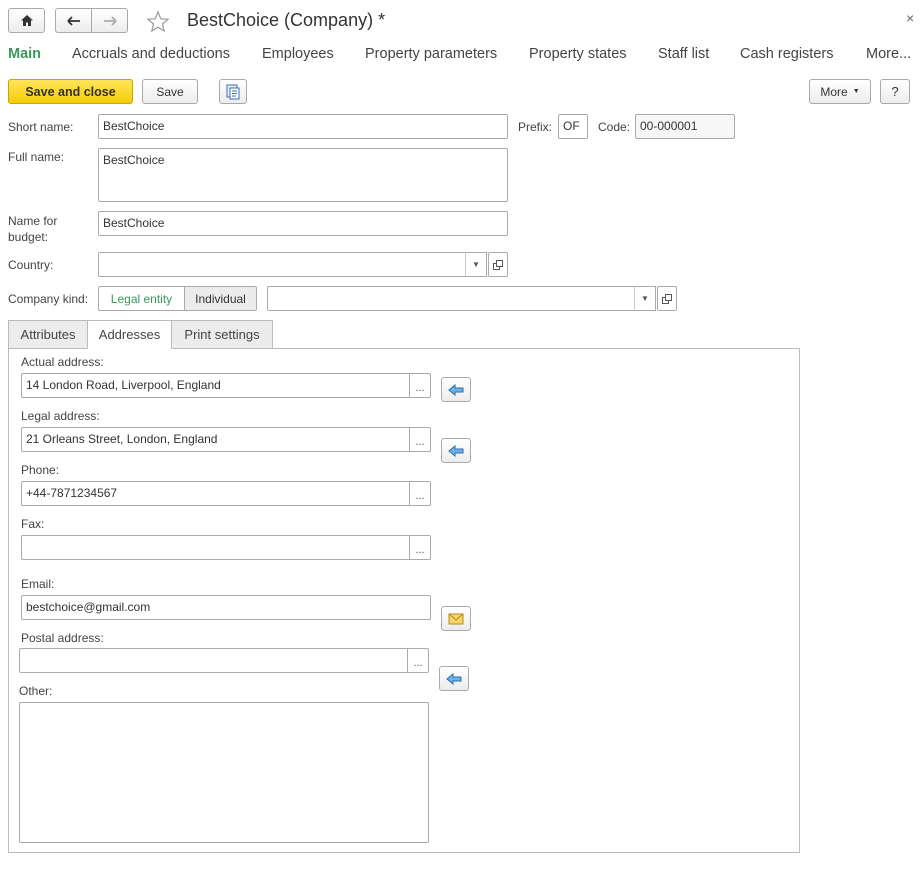 This screenshot has height=872, width=923. I want to click on kind-legal-entity-toggle: Legal entity, so click(141, 298).